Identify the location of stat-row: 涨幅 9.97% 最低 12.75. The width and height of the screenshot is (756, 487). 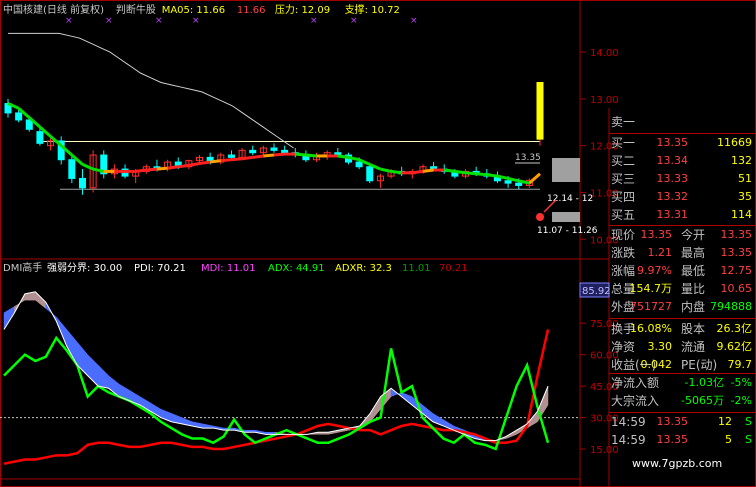
(681, 271).